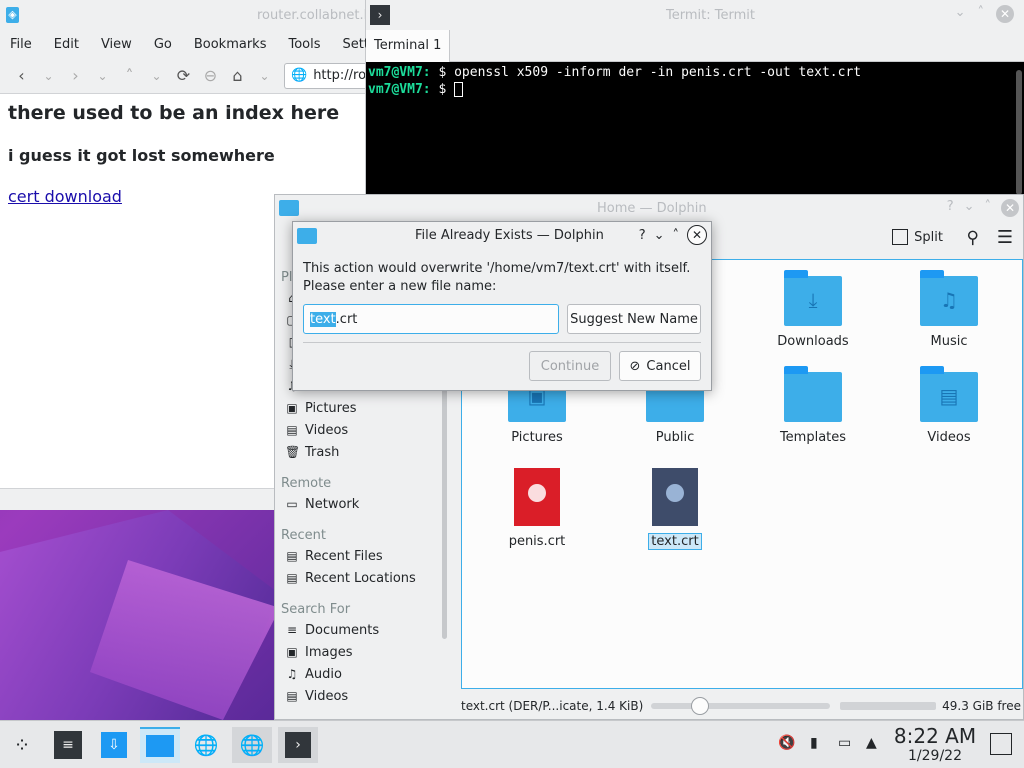 This screenshot has width=1024, height=768. Describe the element at coordinates (68, 745) in the screenshot. I see `system-settings-icon: ≡` at that location.